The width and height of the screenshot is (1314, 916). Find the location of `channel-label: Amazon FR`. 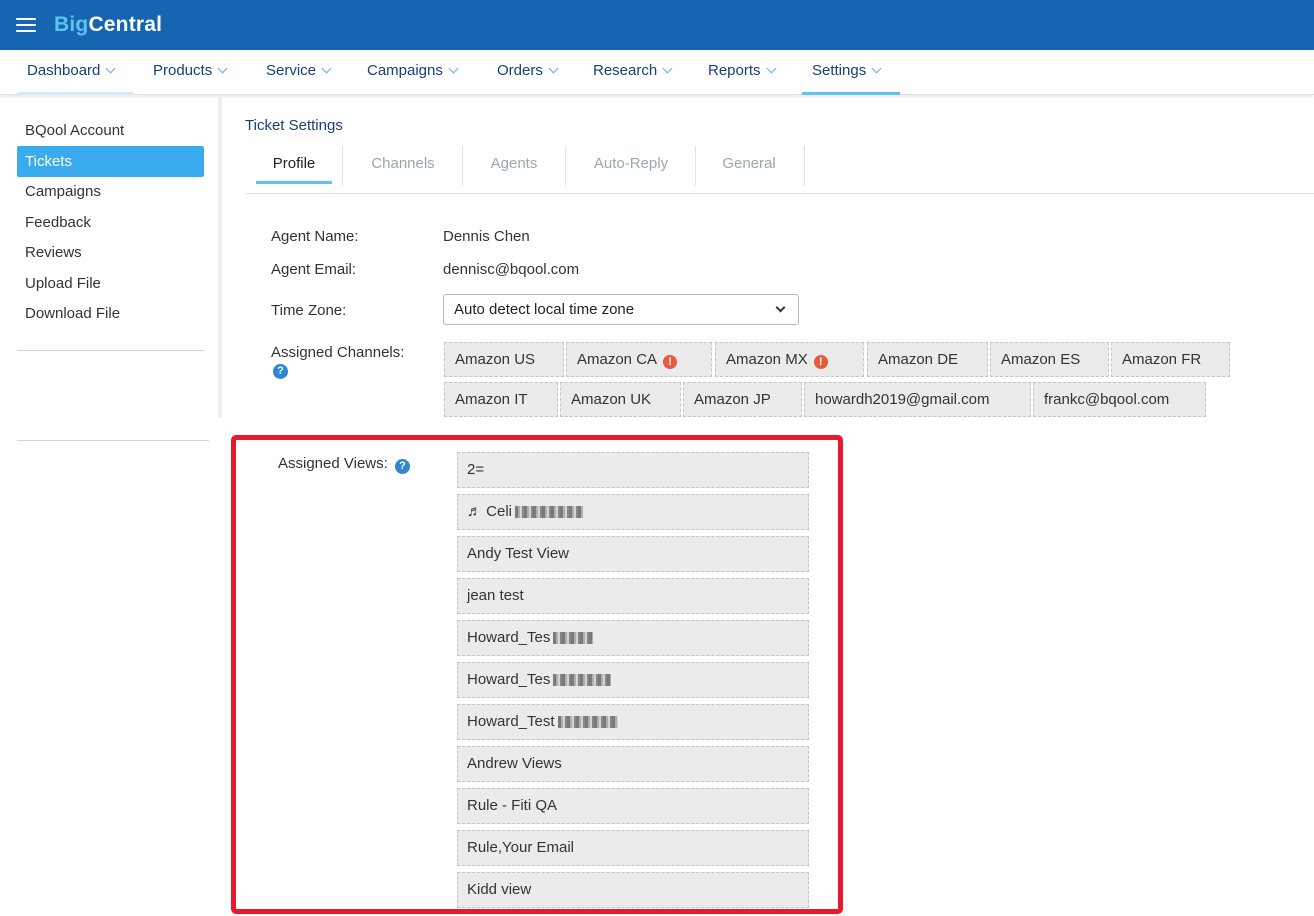

channel-label: Amazon FR is located at coordinates (1162, 359).